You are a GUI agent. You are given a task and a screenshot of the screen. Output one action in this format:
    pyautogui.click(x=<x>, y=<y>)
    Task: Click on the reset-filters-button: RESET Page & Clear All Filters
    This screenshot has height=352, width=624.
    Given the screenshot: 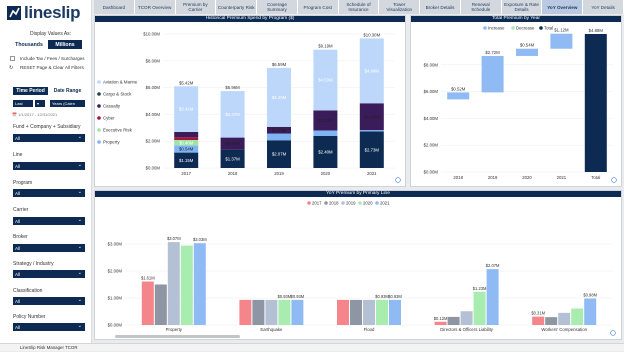 What is the action you would take?
    pyautogui.click(x=52, y=67)
    